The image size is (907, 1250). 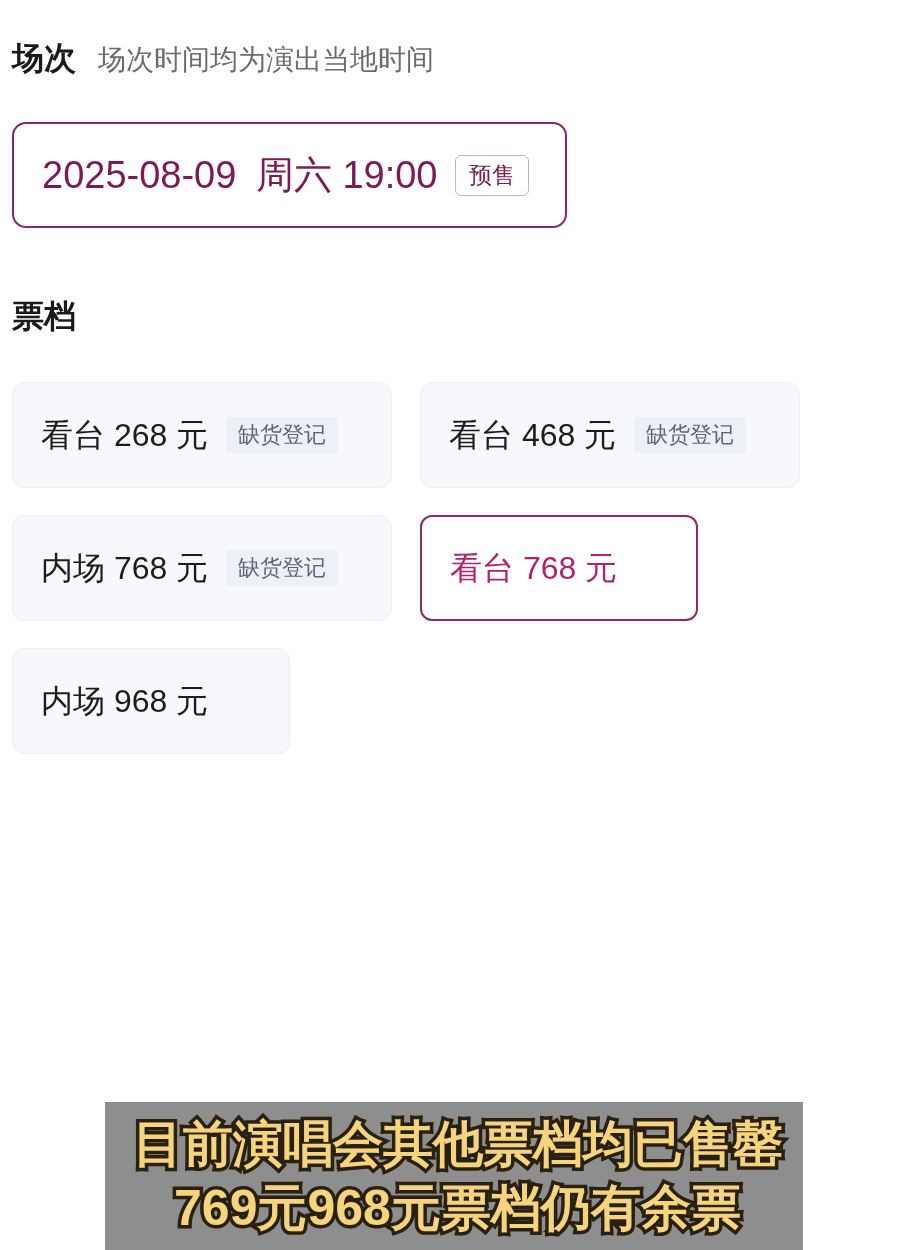 What do you see at coordinates (151, 701) in the screenshot?
I see `ticket-tier-option: 内场 968 元` at bounding box center [151, 701].